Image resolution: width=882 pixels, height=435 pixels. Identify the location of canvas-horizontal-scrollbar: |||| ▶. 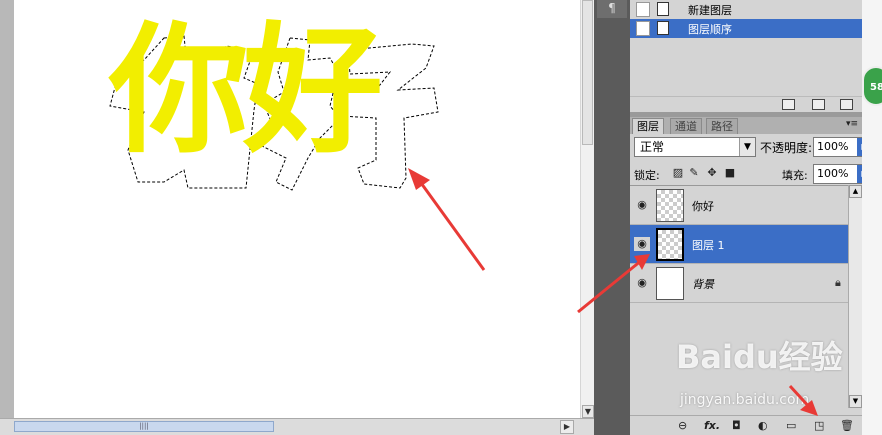
(297, 426).